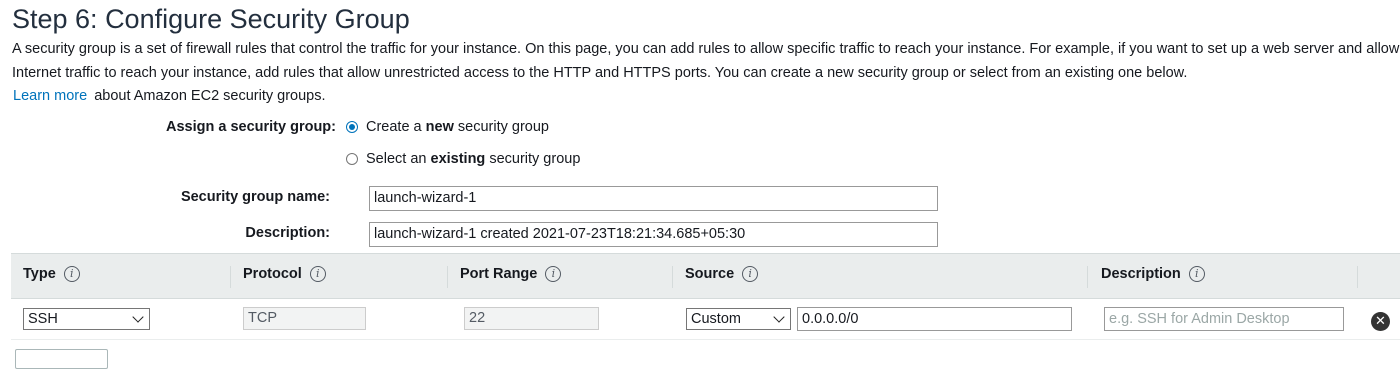 Image resolution: width=1400 pixels, height=369 pixels. I want to click on radio-button-unselected, so click(352, 159).